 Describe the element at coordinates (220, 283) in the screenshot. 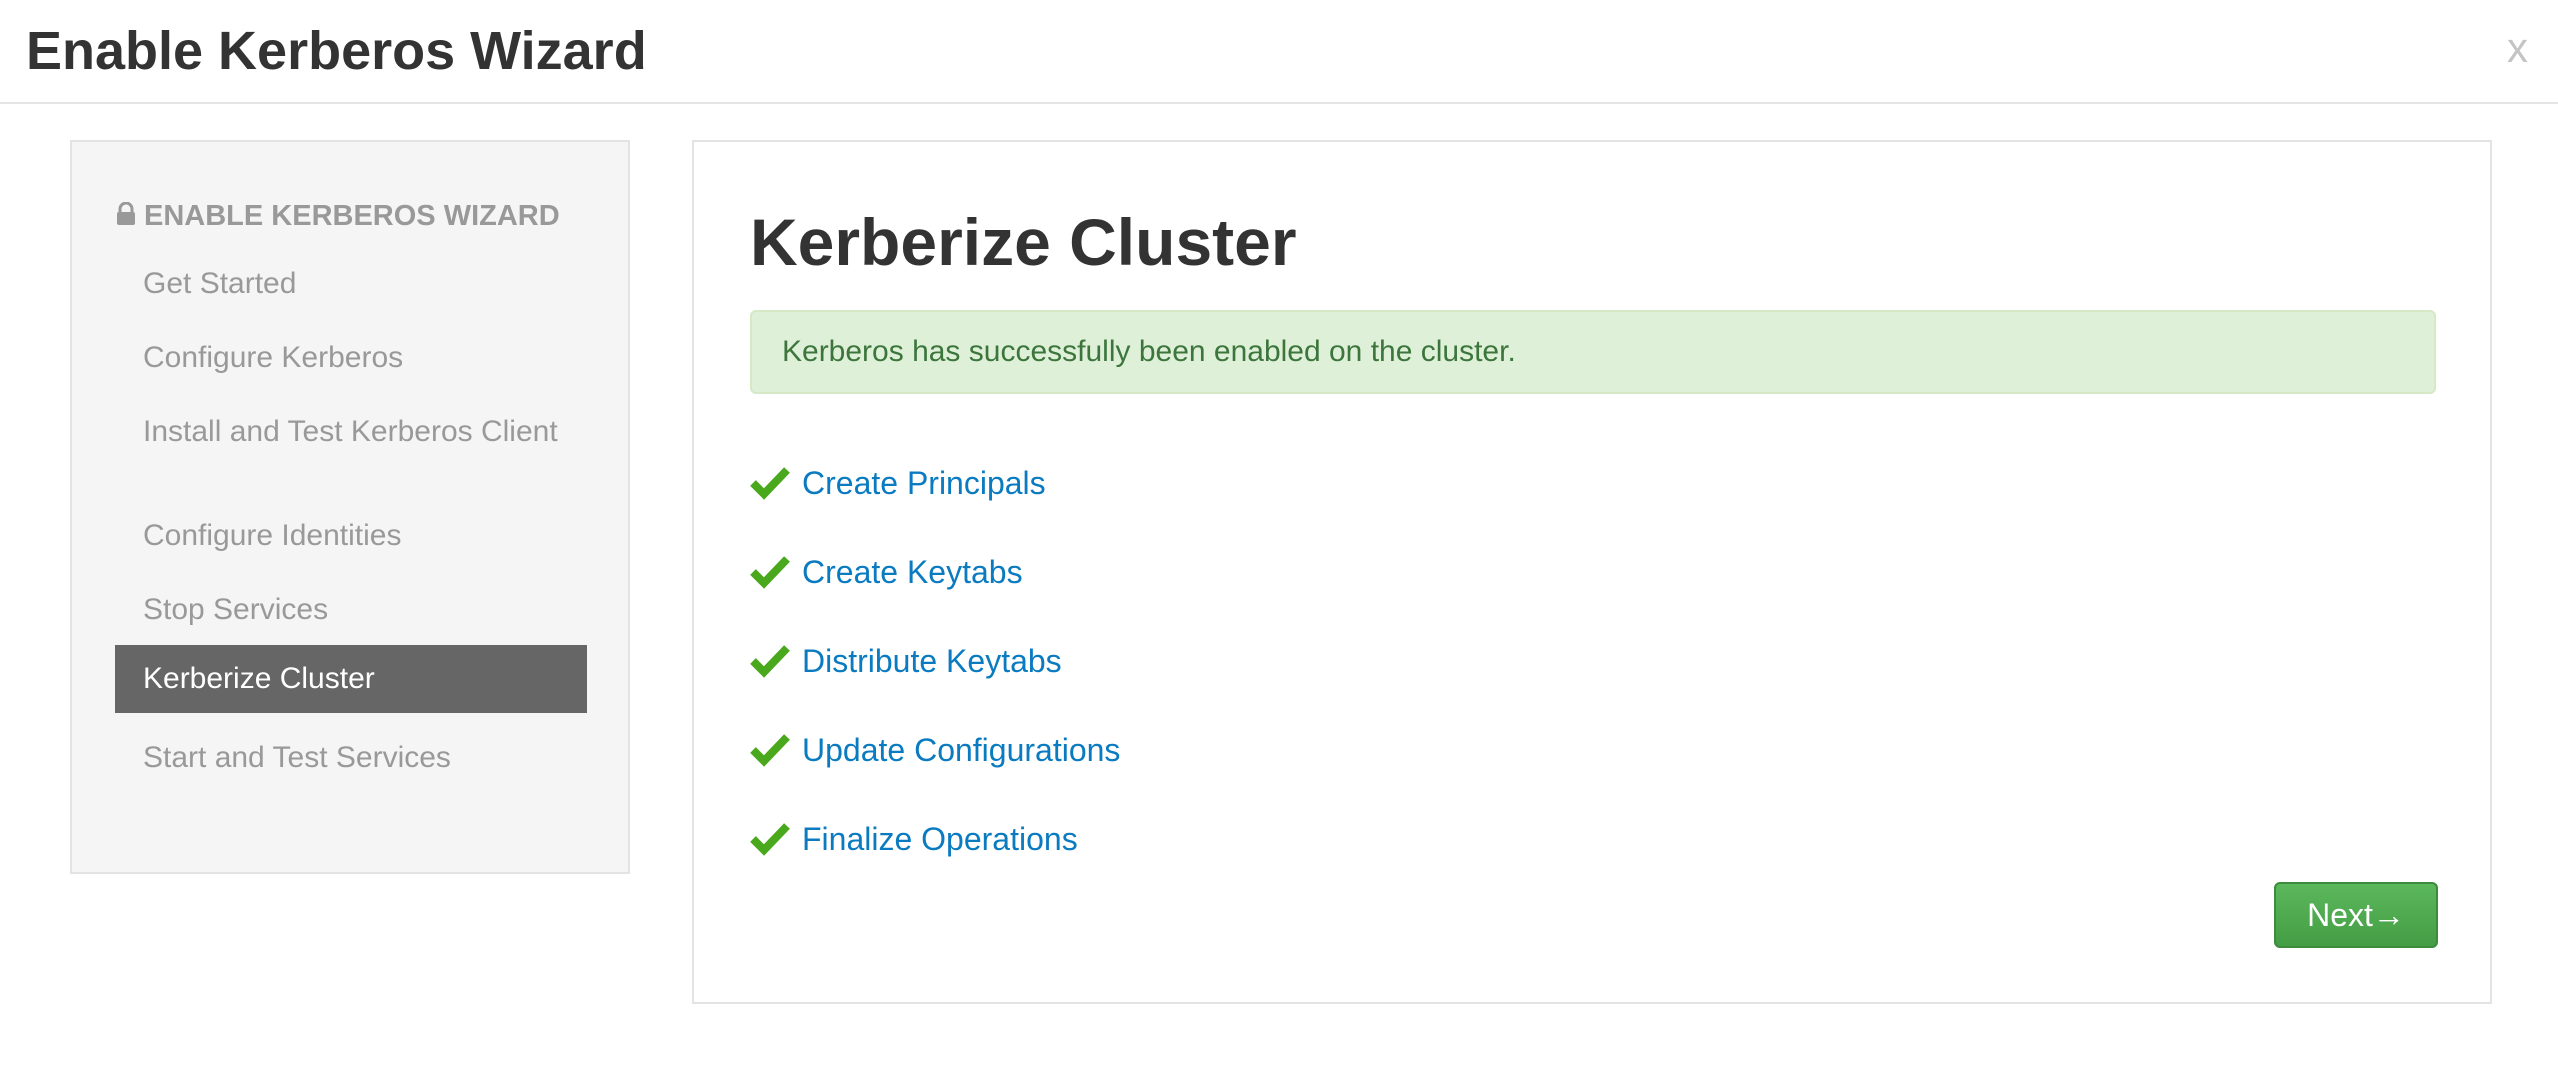

I see `sidebar-item-label: Get Started` at that location.